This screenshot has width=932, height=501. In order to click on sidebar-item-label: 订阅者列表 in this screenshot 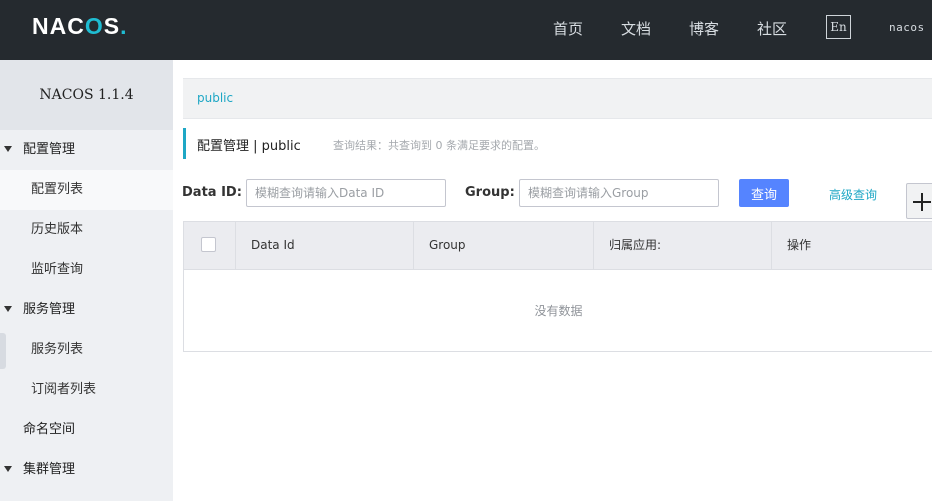, I will do `click(64, 389)`.